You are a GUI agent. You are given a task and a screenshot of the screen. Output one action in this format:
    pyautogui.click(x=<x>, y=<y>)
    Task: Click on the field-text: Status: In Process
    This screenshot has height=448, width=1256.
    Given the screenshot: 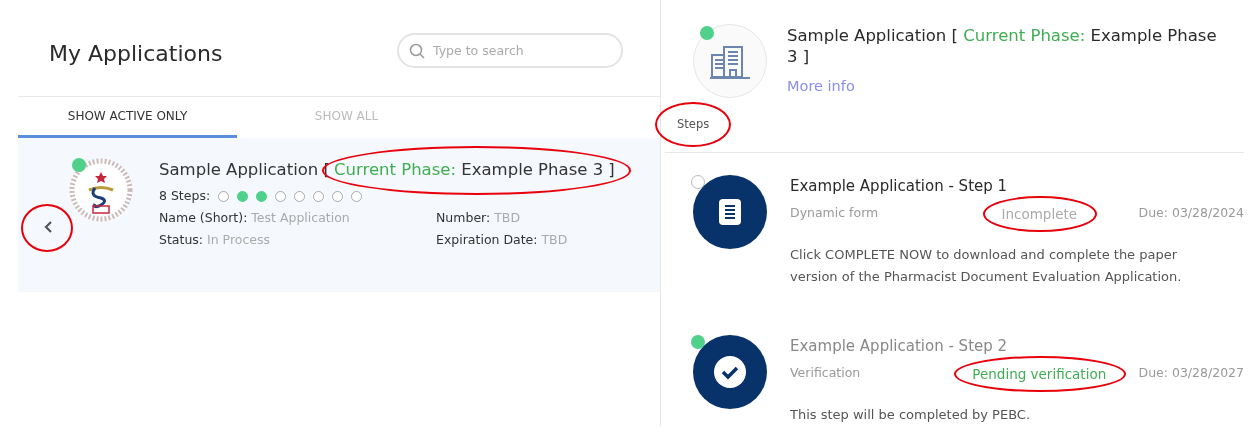 What is the action you would take?
    pyautogui.click(x=215, y=240)
    